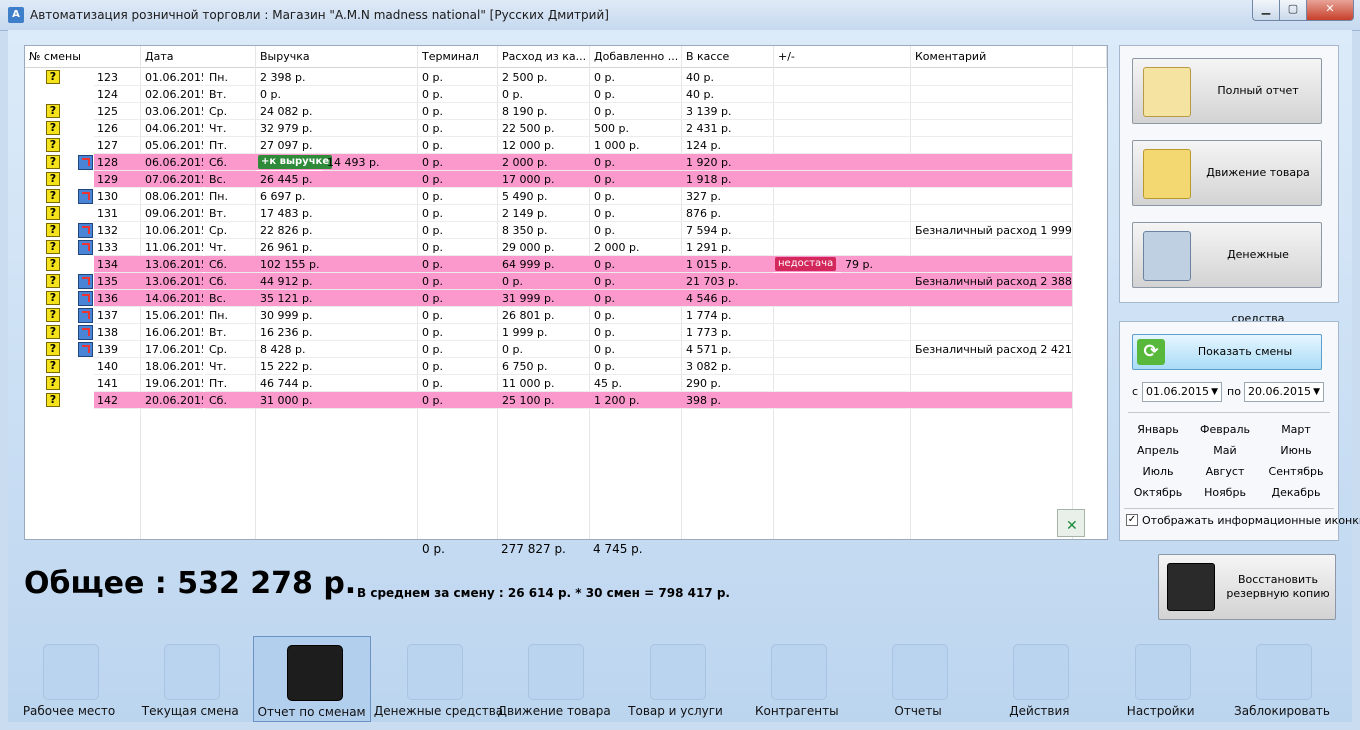  Describe the element at coordinates (554, 679) in the screenshot. I see `toolbar-goods-movement-button: Движение товара` at that location.